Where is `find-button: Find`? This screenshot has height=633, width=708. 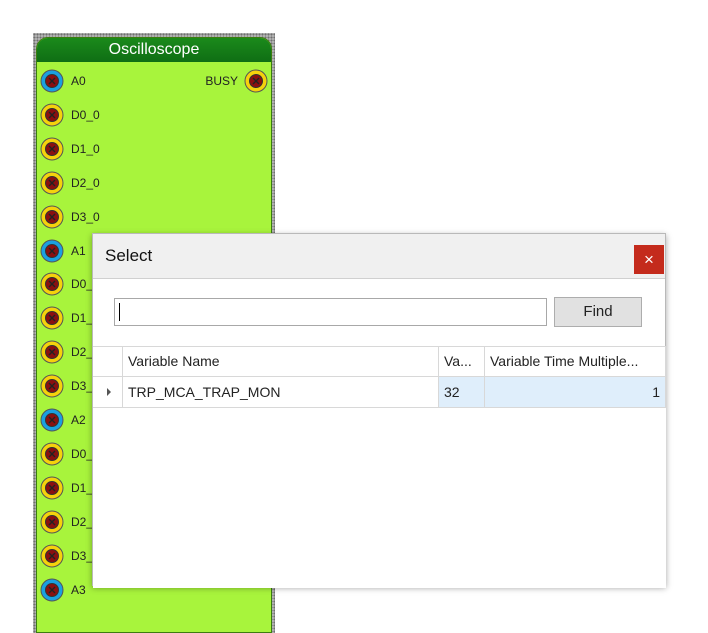 find-button: Find is located at coordinates (598, 312).